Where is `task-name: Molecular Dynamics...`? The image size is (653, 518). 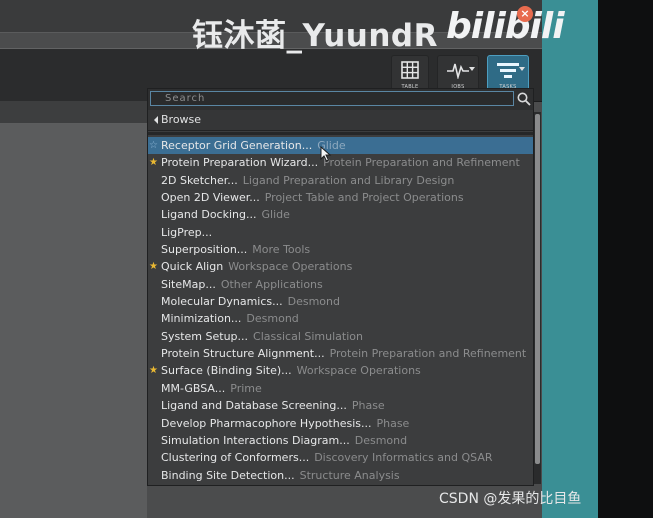
task-name: Molecular Dynamics... is located at coordinates (222, 302).